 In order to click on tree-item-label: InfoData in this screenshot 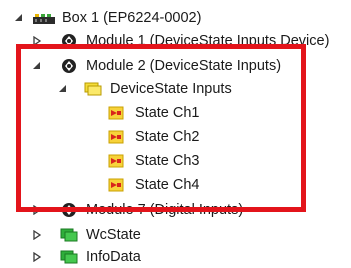, I will do `click(113, 257)`.